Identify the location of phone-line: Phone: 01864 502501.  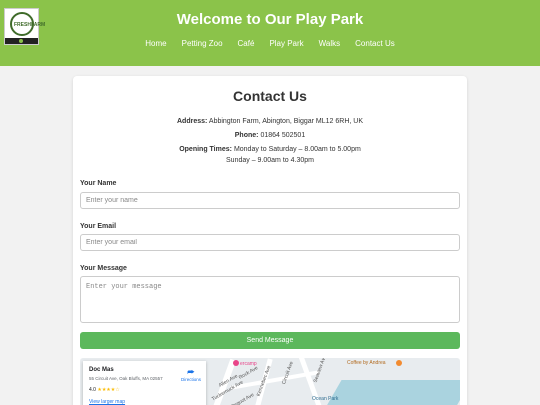
(270, 135).